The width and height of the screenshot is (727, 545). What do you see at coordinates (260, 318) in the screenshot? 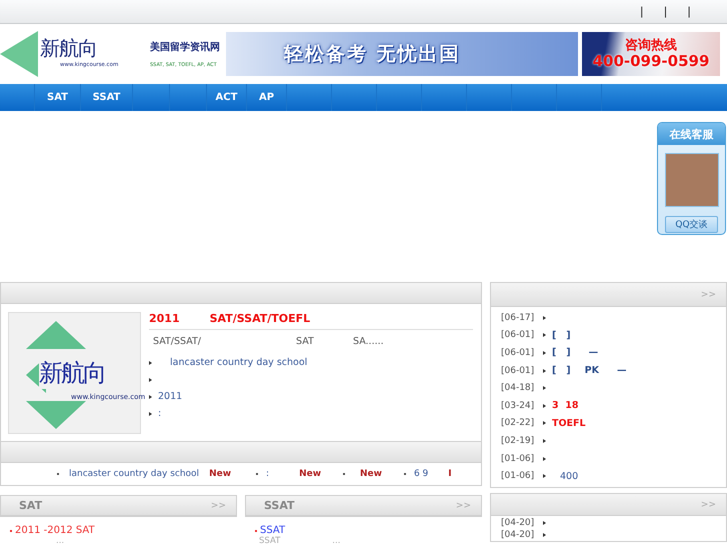
I see `featured-title: SAT/SSAT/TOEFL` at bounding box center [260, 318].